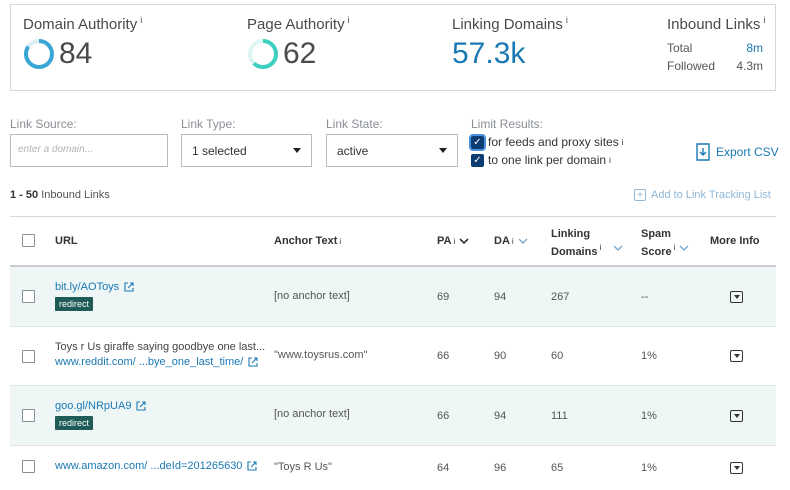 The height and width of the screenshot is (490, 790). What do you see at coordinates (28, 240) in the screenshot?
I see `select-all-checkbox` at bounding box center [28, 240].